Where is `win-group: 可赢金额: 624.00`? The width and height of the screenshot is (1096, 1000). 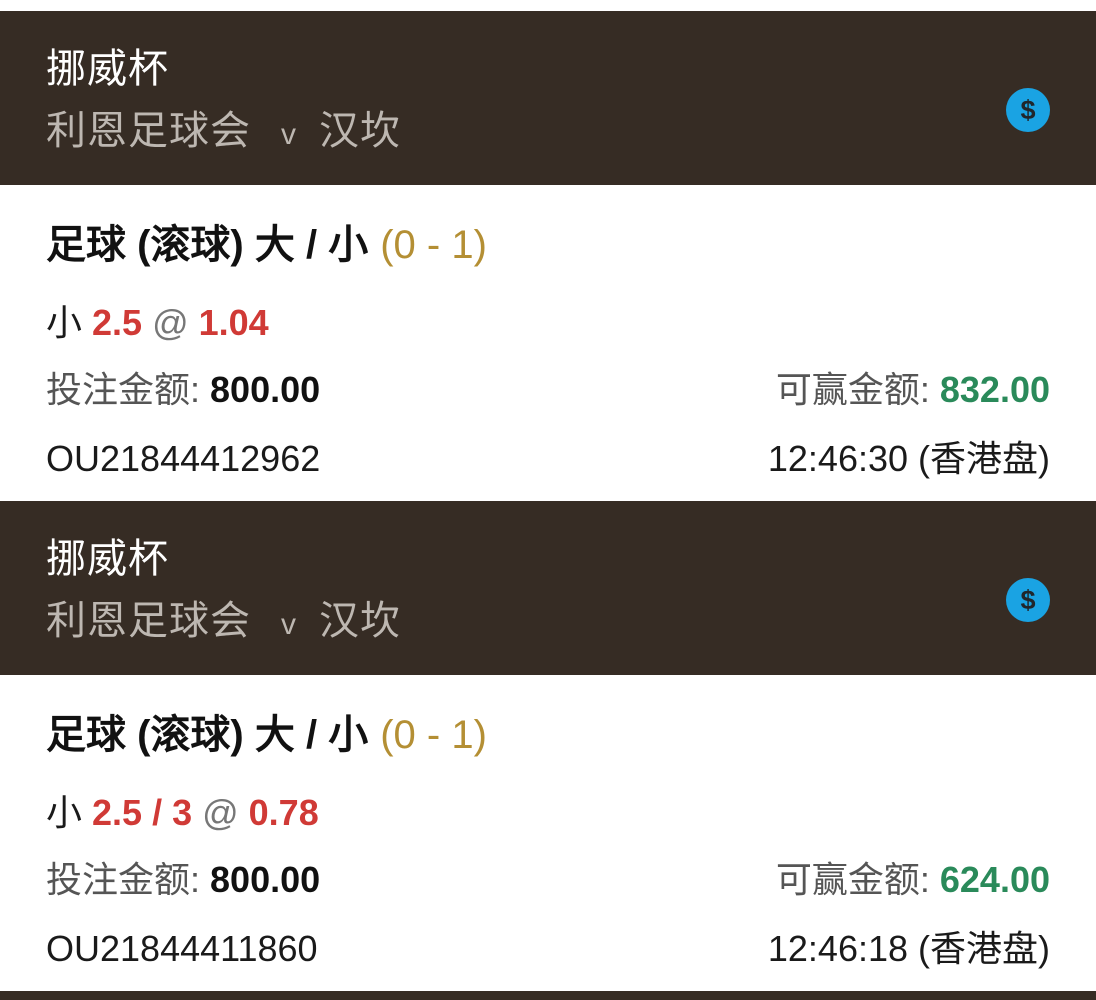
win-group: 可赢金额: 624.00 is located at coordinates (913, 880).